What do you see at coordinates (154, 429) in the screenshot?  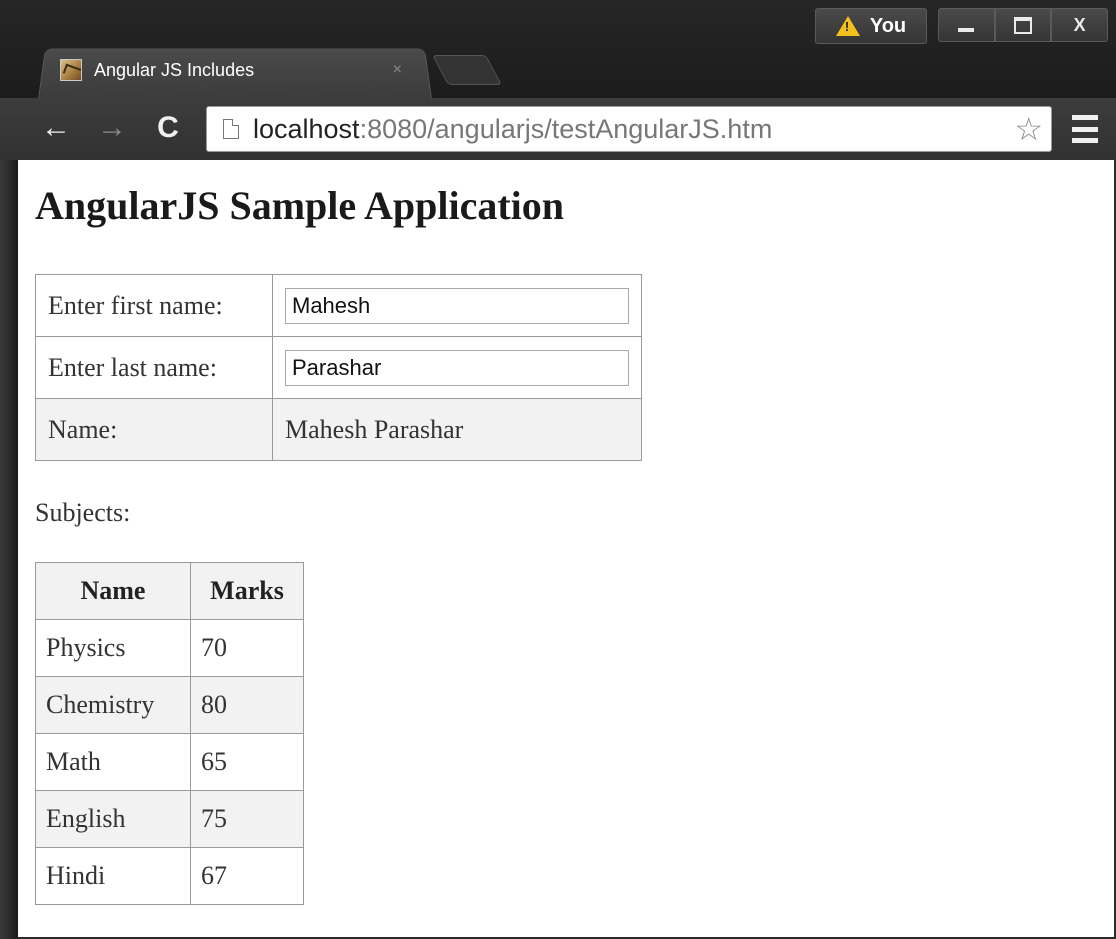 I see `full-name-label: Name:` at bounding box center [154, 429].